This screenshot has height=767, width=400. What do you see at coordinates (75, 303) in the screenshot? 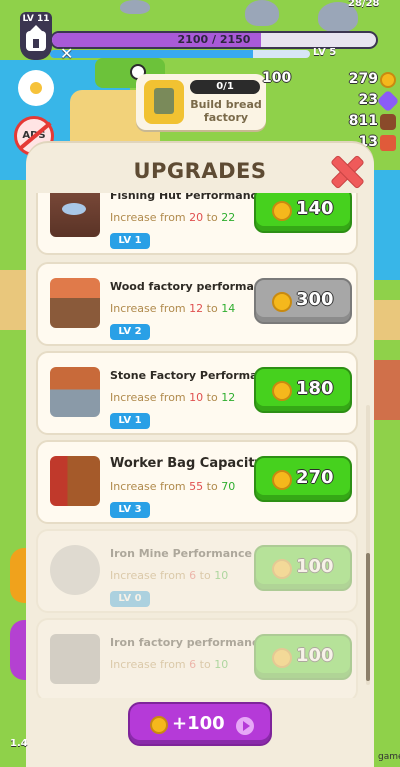
I see `wood-factory-icon` at bounding box center [75, 303].